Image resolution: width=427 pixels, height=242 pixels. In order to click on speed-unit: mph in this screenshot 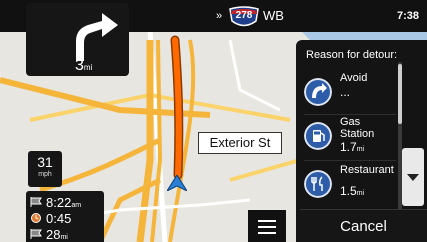, I will do `click(45, 174)`.